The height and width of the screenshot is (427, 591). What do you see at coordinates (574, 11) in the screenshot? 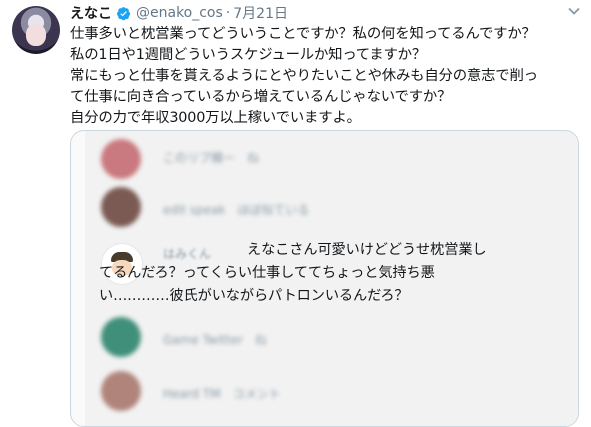
I see `chevron-down-icon` at bounding box center [574, 11].